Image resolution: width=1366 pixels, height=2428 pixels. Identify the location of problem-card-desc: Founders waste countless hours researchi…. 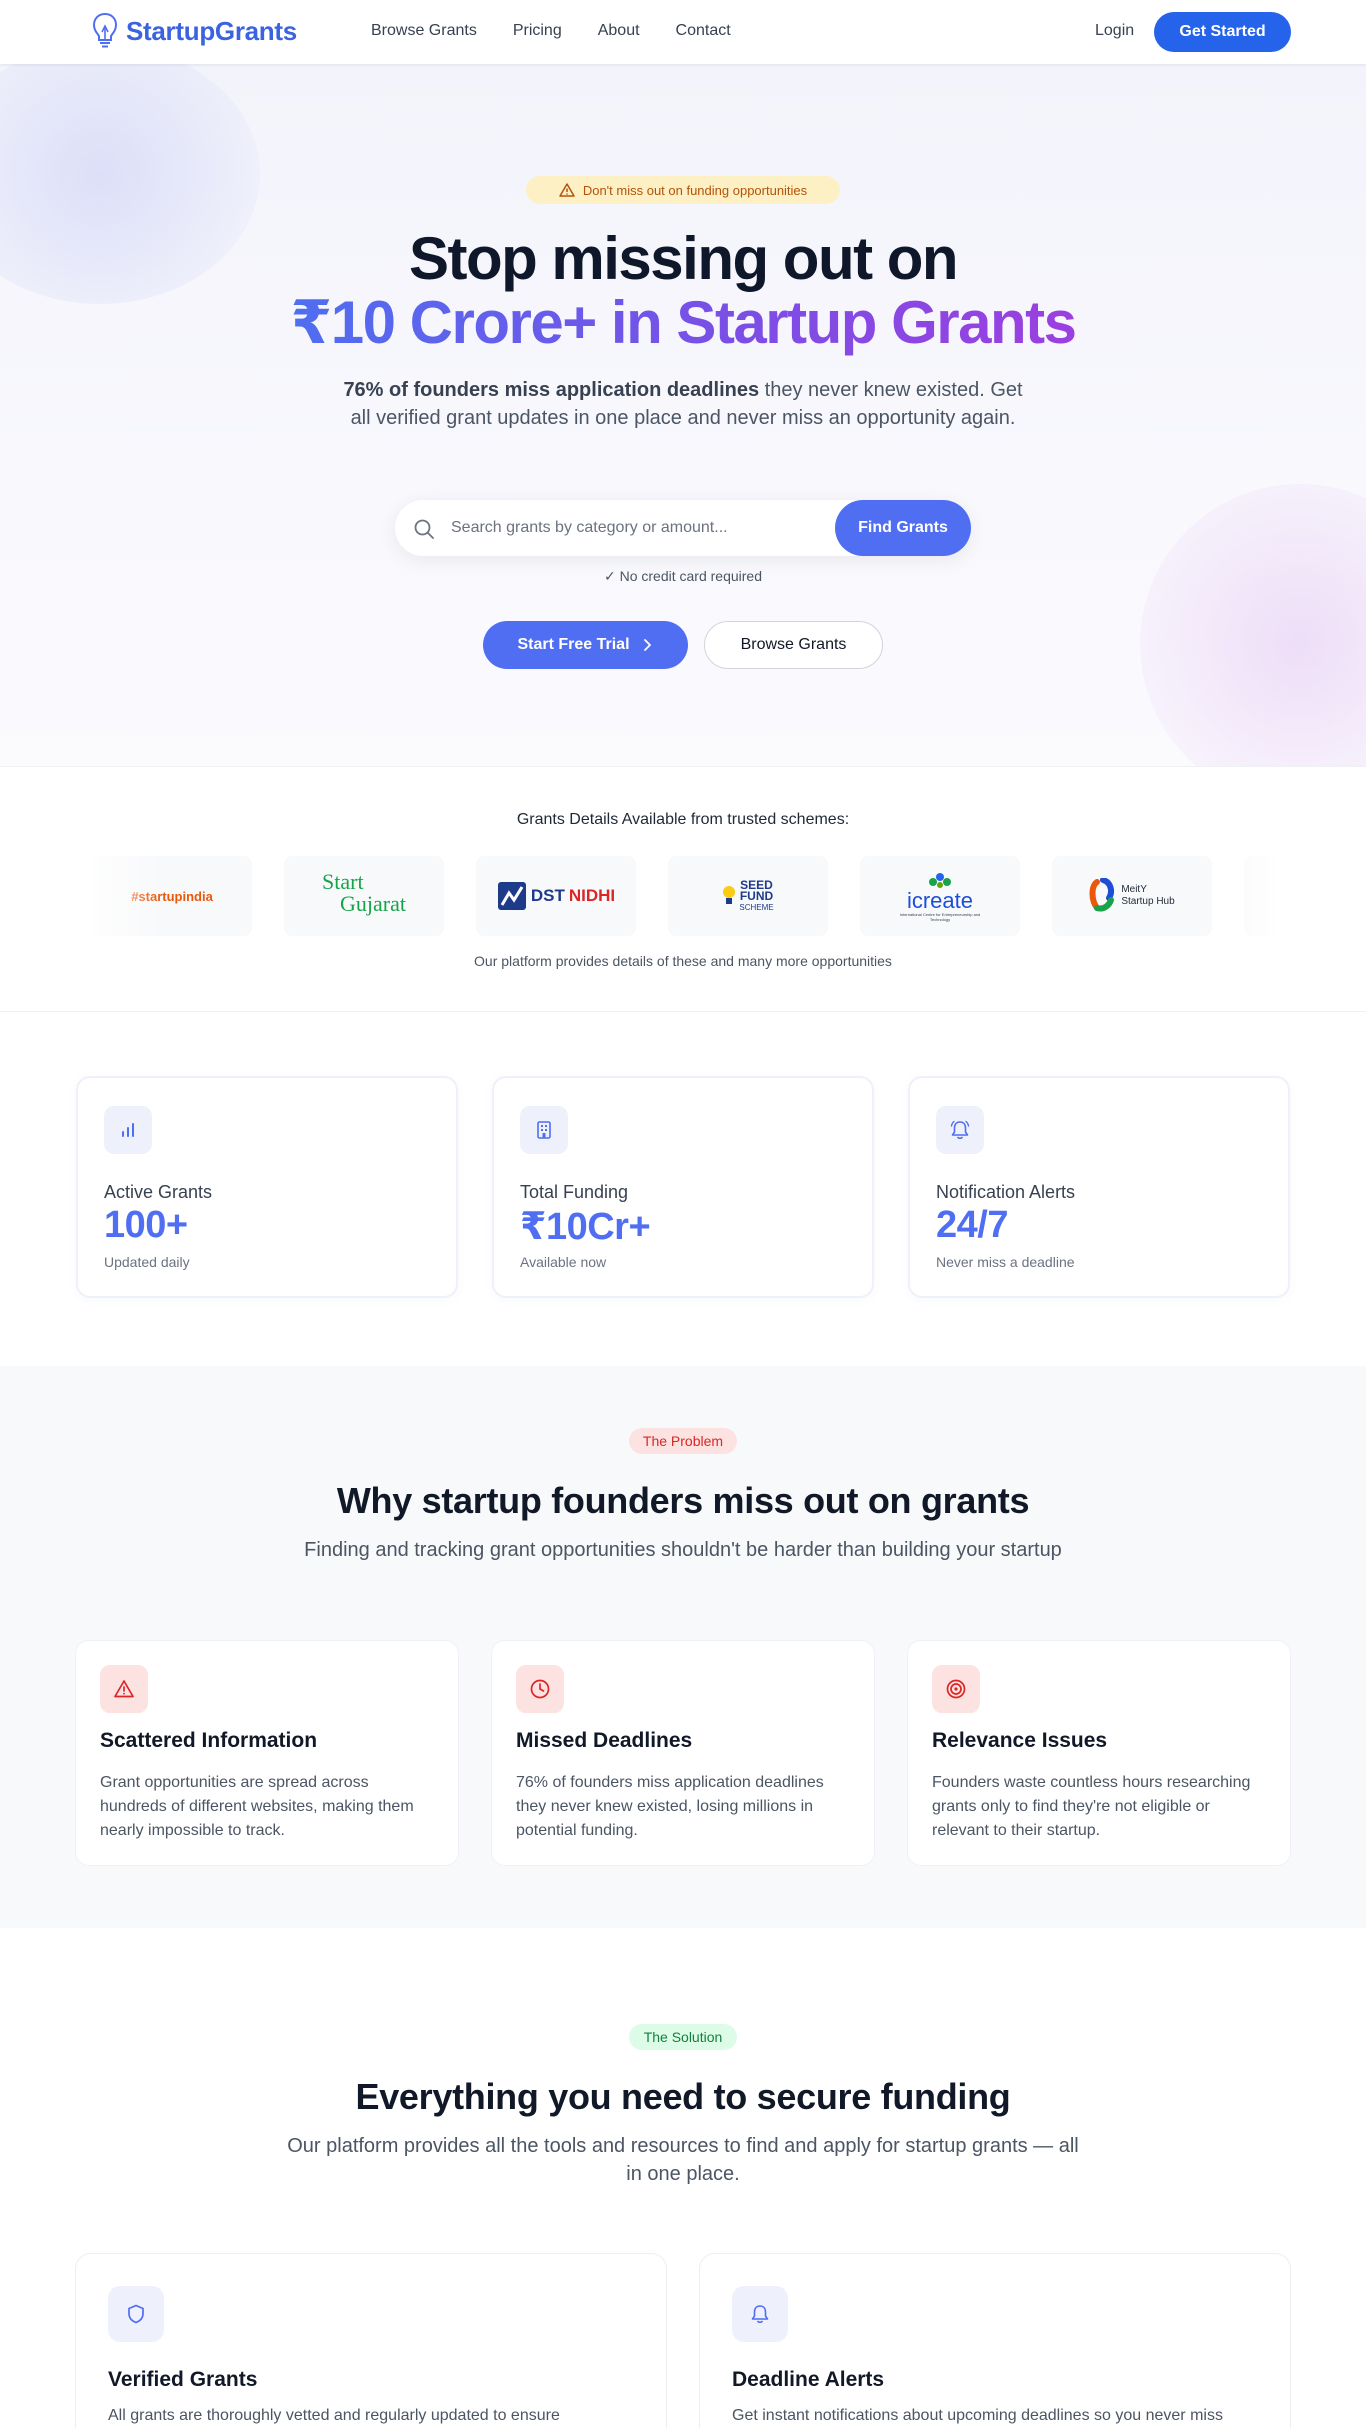
(1091, 1806).